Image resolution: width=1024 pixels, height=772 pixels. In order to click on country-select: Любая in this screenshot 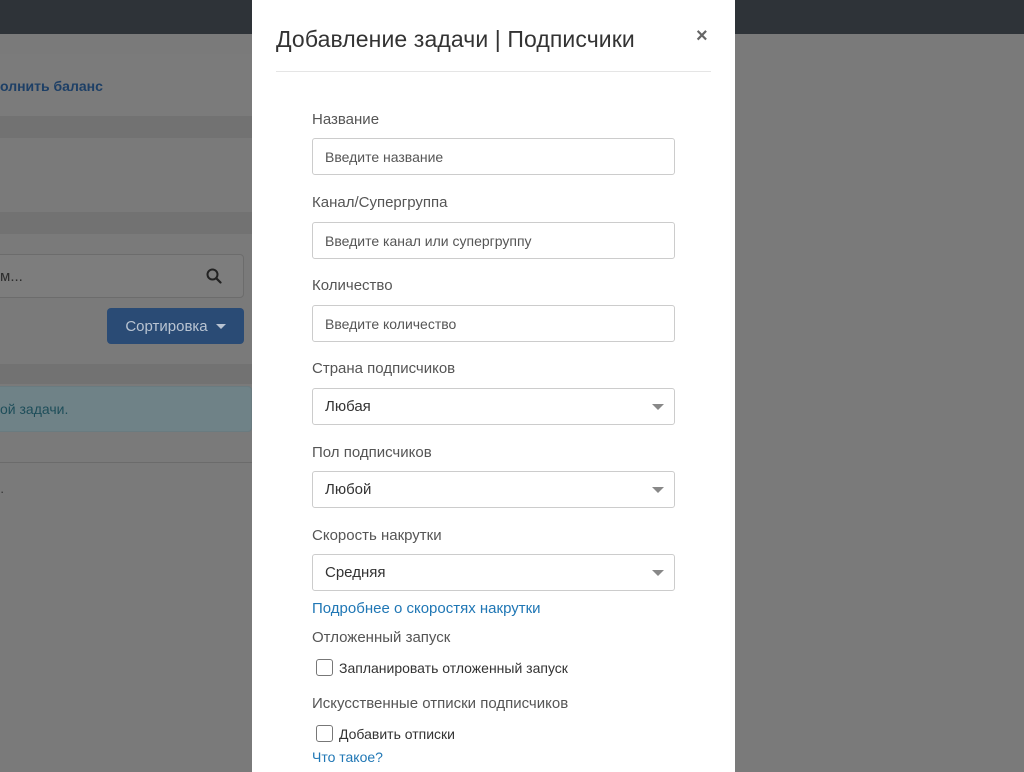, I will do `click(493, 406)`.